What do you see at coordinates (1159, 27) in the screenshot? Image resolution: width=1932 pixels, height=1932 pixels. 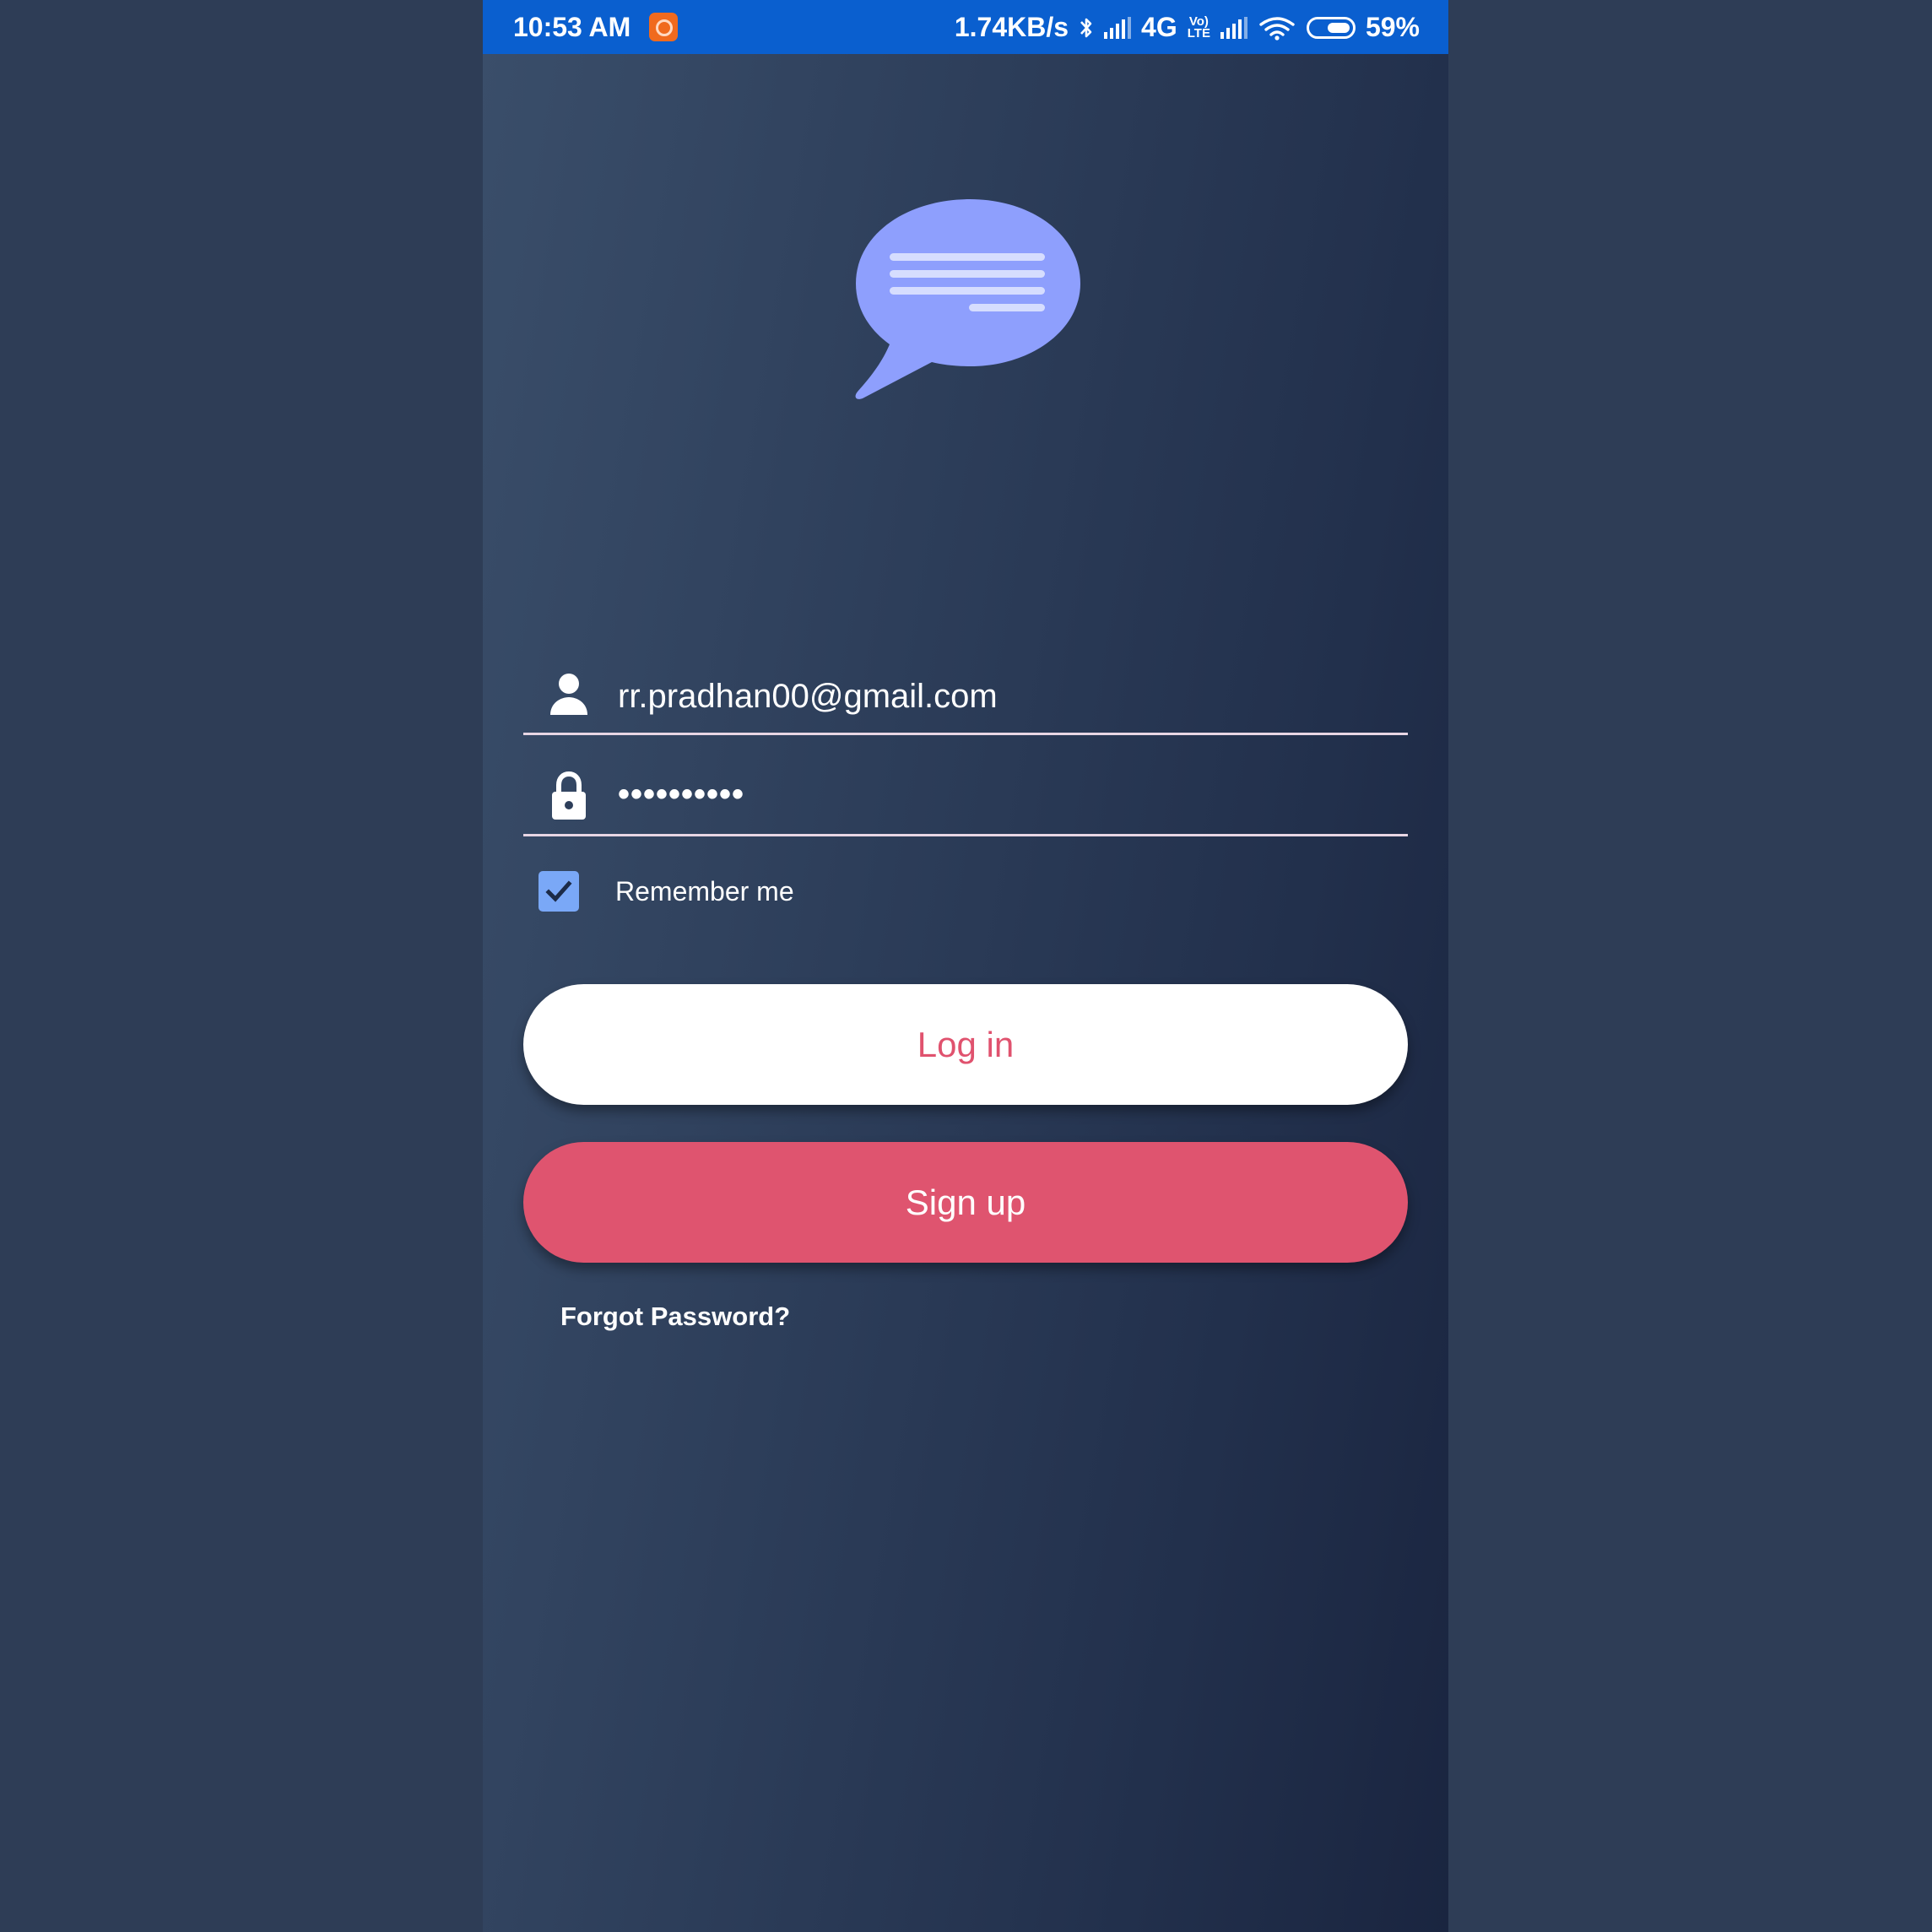 I see `network-type: 4G` at bounding box center [1159, 27].